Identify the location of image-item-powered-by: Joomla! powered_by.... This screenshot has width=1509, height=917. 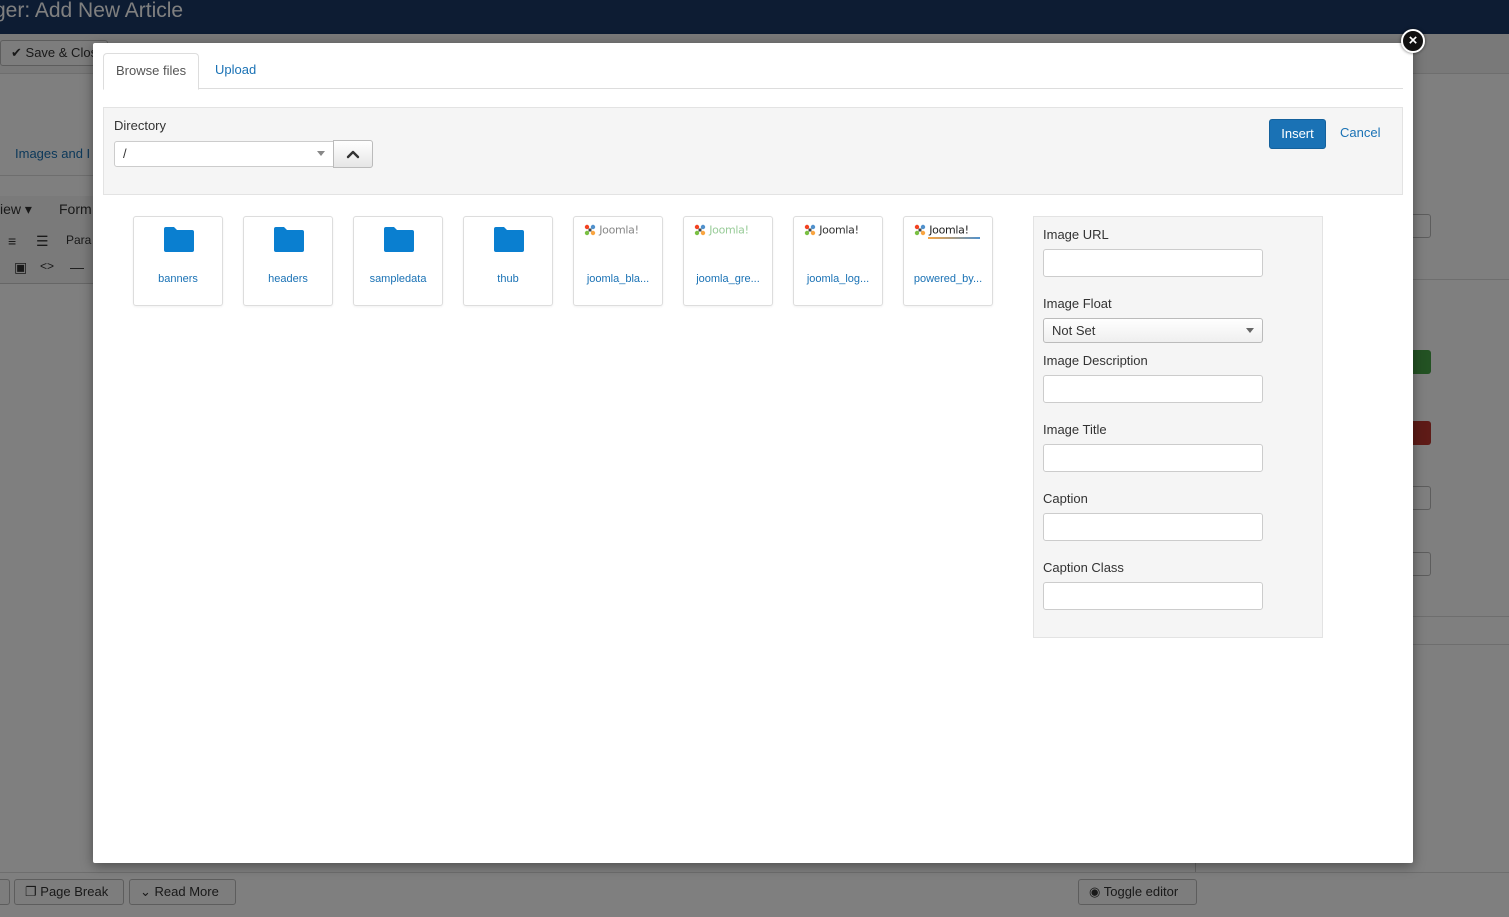
(948, 261).